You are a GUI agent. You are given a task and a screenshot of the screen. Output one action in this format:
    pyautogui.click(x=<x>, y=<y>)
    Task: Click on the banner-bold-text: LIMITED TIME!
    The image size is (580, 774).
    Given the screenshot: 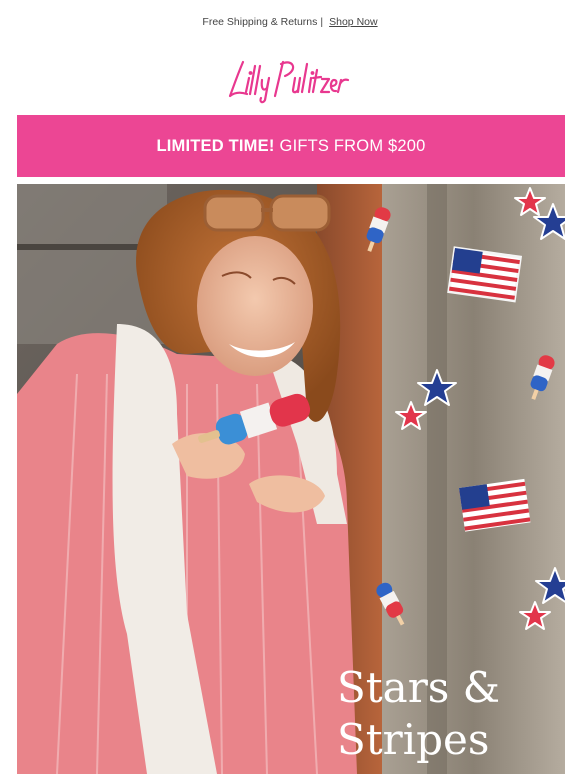 What is the action you would take?
    pyautogui.click(x=215, y=145)
    